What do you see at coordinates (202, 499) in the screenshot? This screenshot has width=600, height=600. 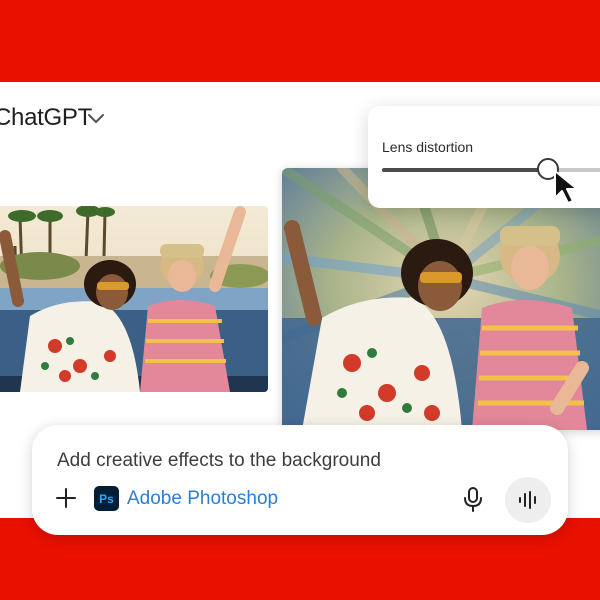 I see `app-connector-label: Adobe Photoshop` at bounding box center [202, 499].